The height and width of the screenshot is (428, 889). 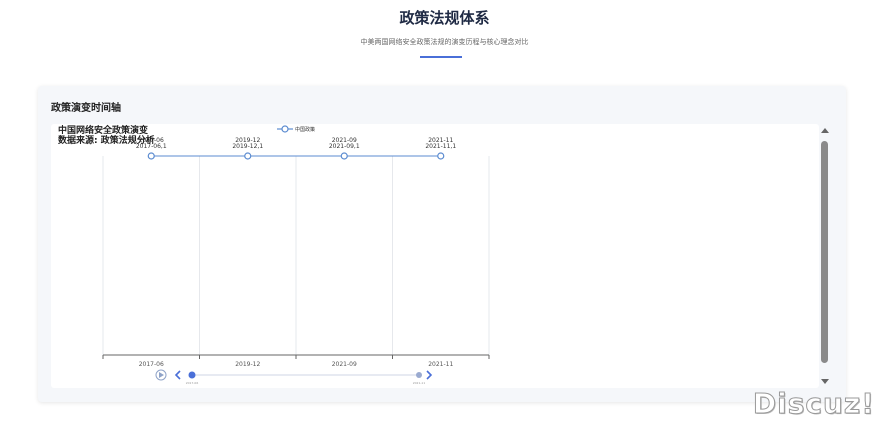 What do you see at coordinates (440, 364) in the screenshot?
I see `x-tick-label: 2021-11` at bounding box center [440, 364].